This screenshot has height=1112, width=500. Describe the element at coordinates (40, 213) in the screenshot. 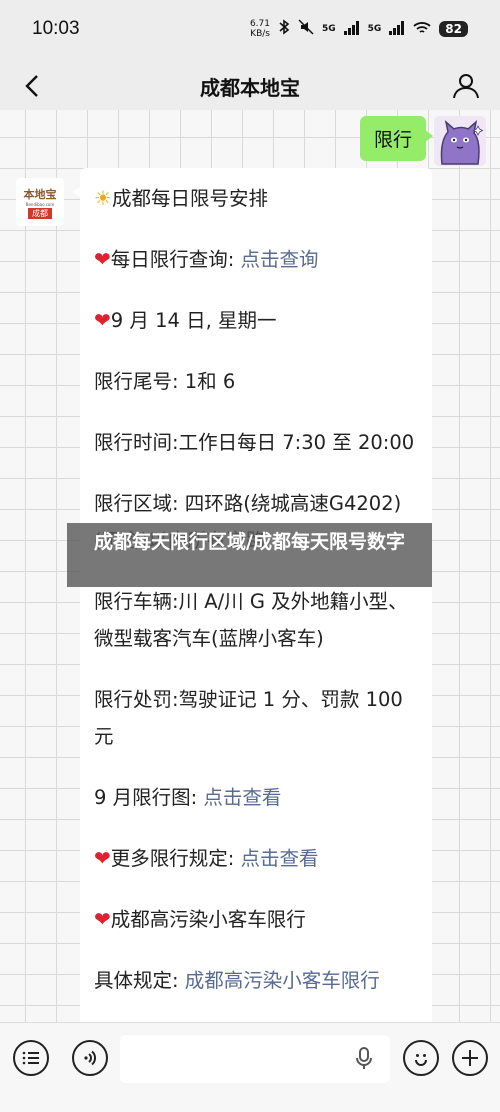

I see `logo-city: 成都` at that location.